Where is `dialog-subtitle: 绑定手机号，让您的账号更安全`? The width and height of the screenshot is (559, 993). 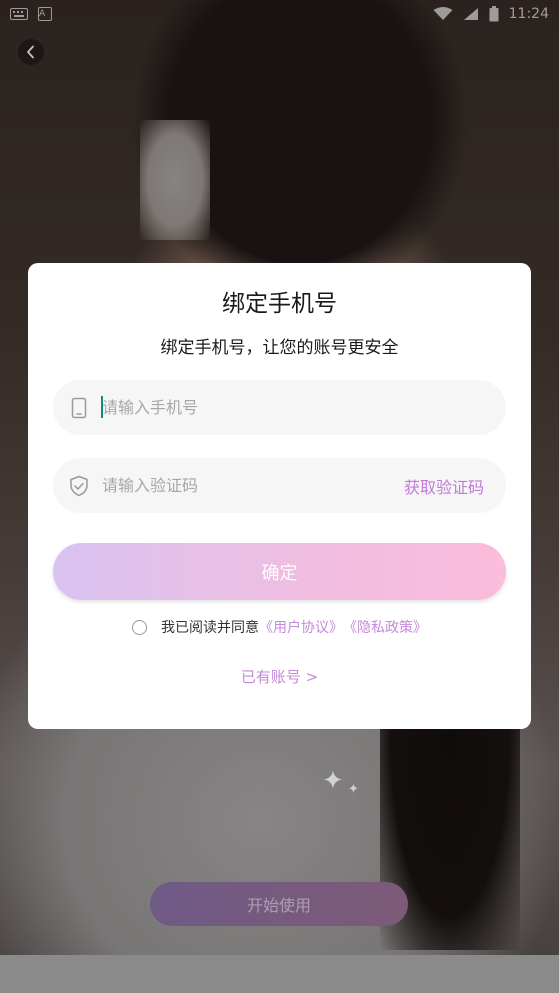
dialog-subtitle: 绑定手机号，让您的账号更安全 is located at coordinates (279, 348).